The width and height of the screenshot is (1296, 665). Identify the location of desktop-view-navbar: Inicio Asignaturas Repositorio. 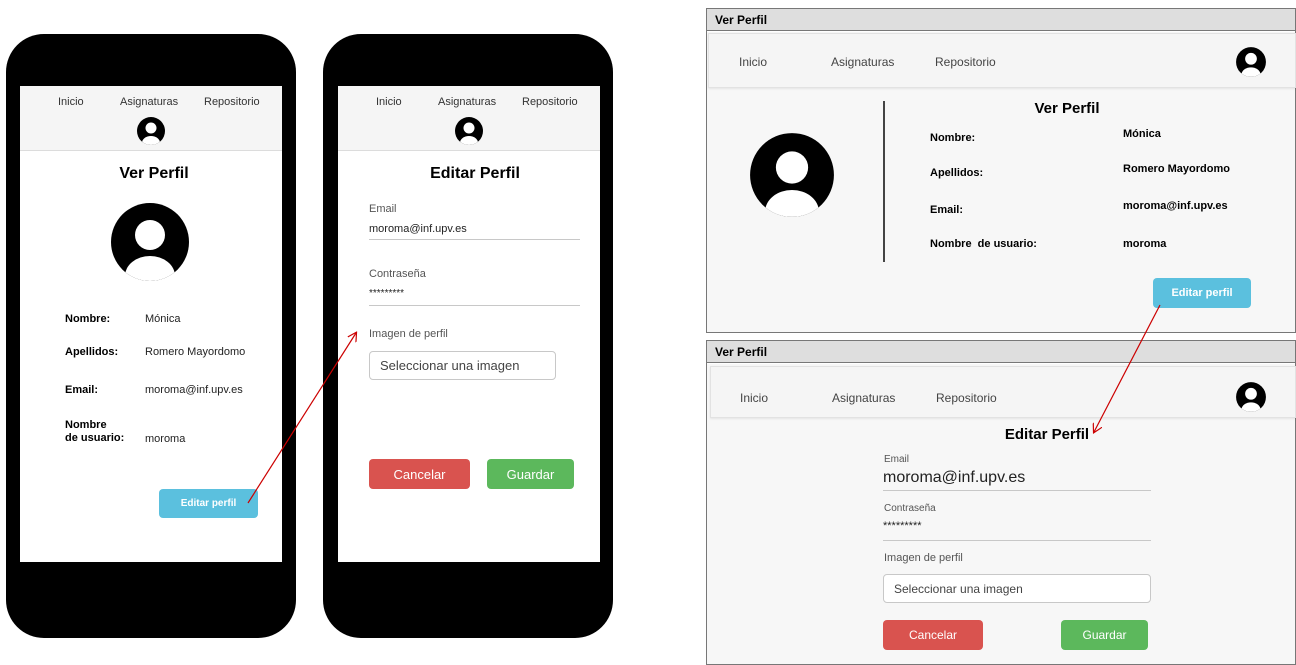
(1002, 60).